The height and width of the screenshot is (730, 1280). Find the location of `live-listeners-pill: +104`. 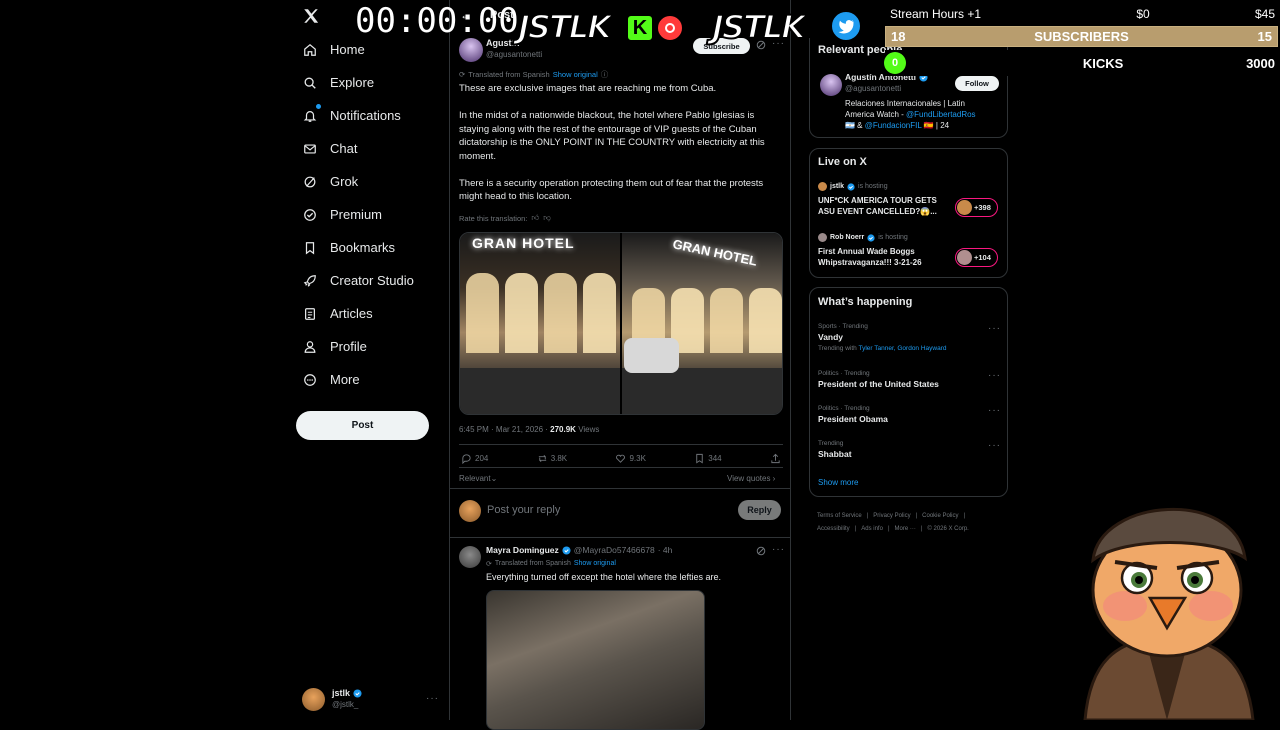

live-listeners-pill: +104 is located at coordinates (976, 257).